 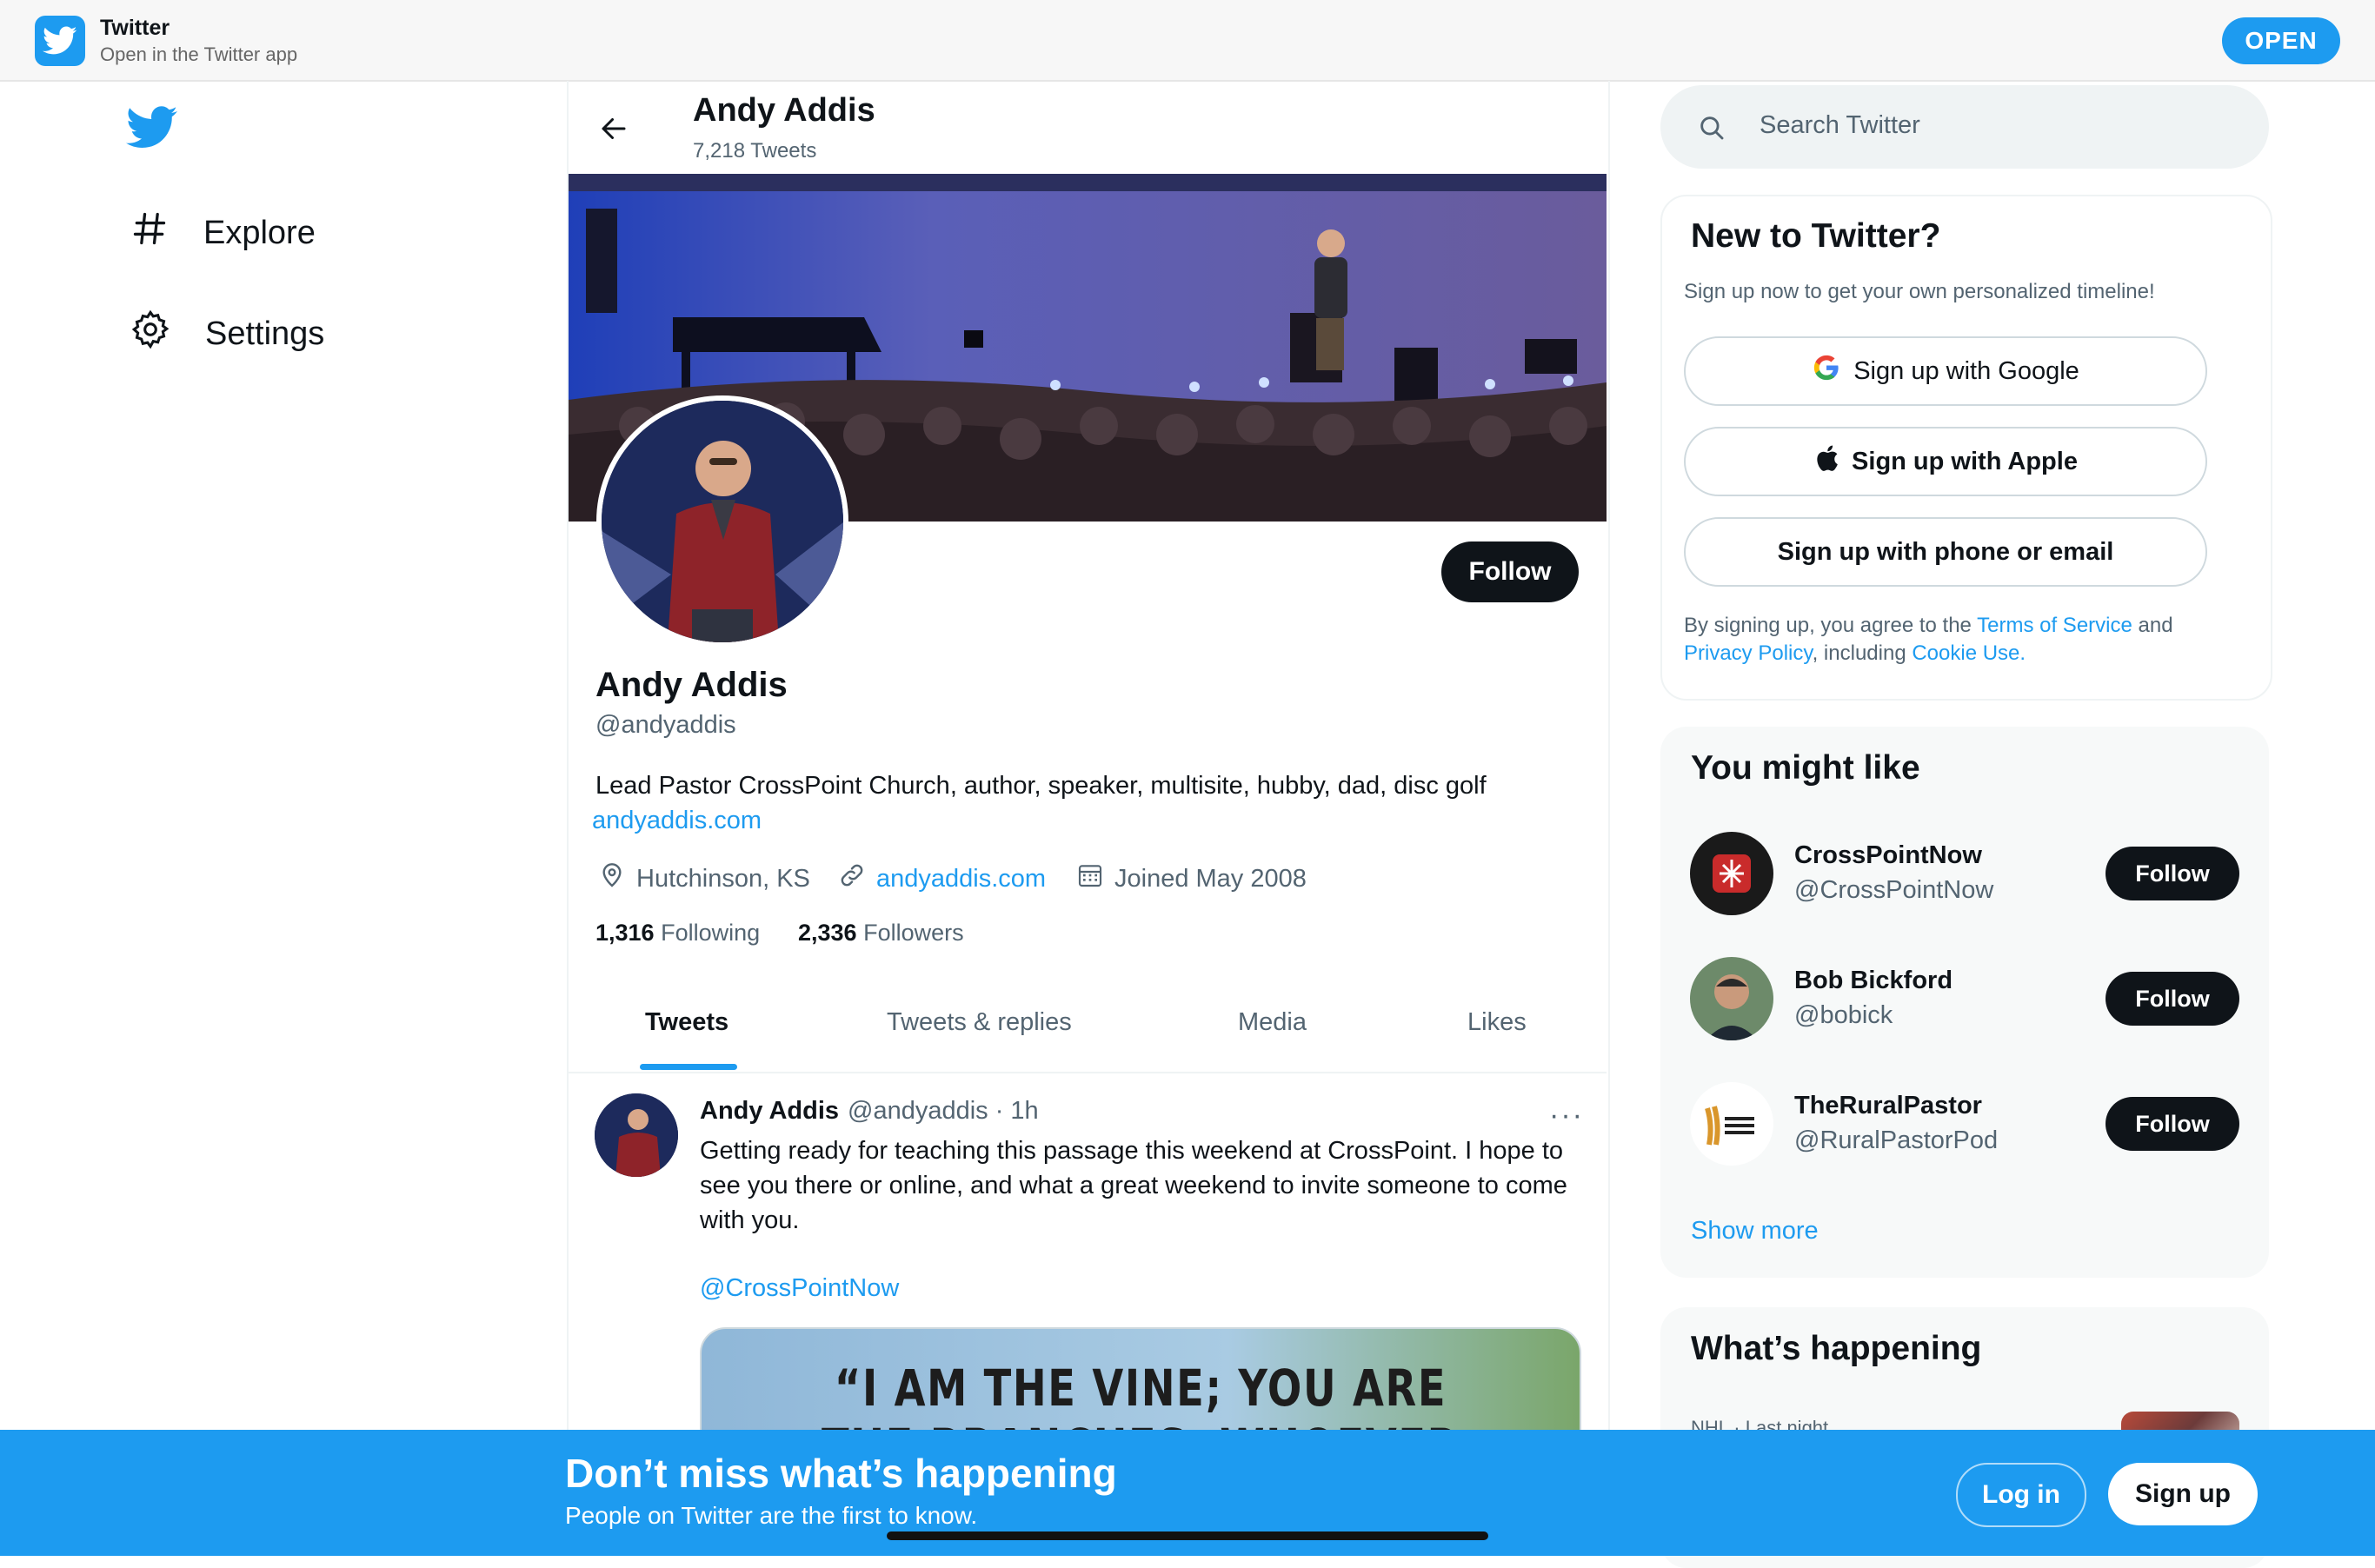 What do you see at coordinates (841, 1473) in the screenshot?
I see `bottom-bar-title: Don’t miss what’s happening` at bounding box center [841, 1473].